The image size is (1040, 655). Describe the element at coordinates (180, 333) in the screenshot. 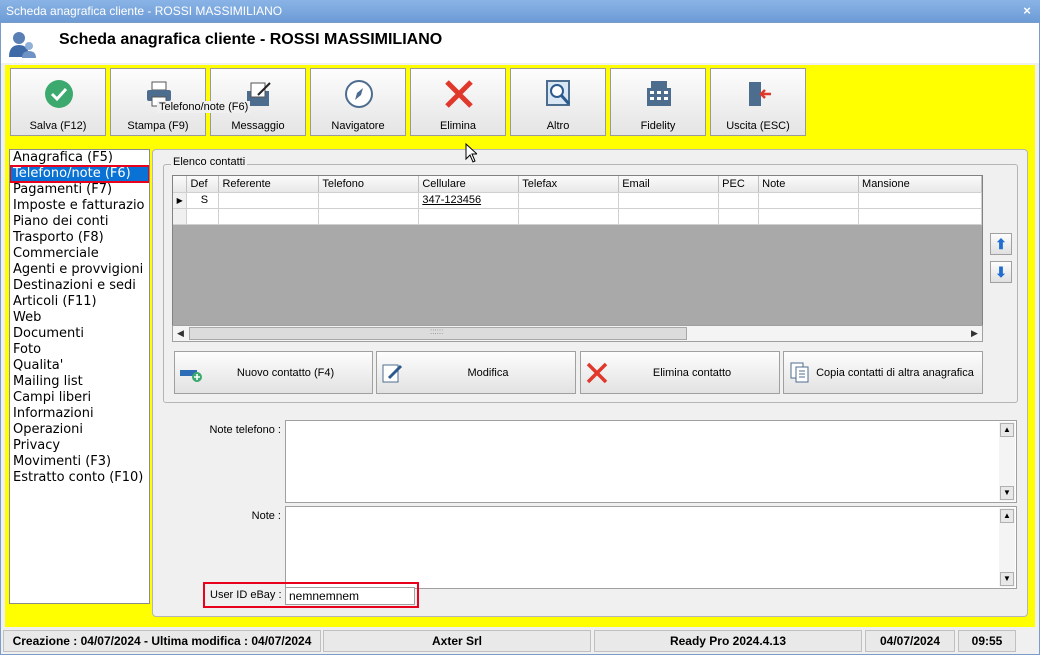

I see `scroll-left-icon: ◀` at that location.